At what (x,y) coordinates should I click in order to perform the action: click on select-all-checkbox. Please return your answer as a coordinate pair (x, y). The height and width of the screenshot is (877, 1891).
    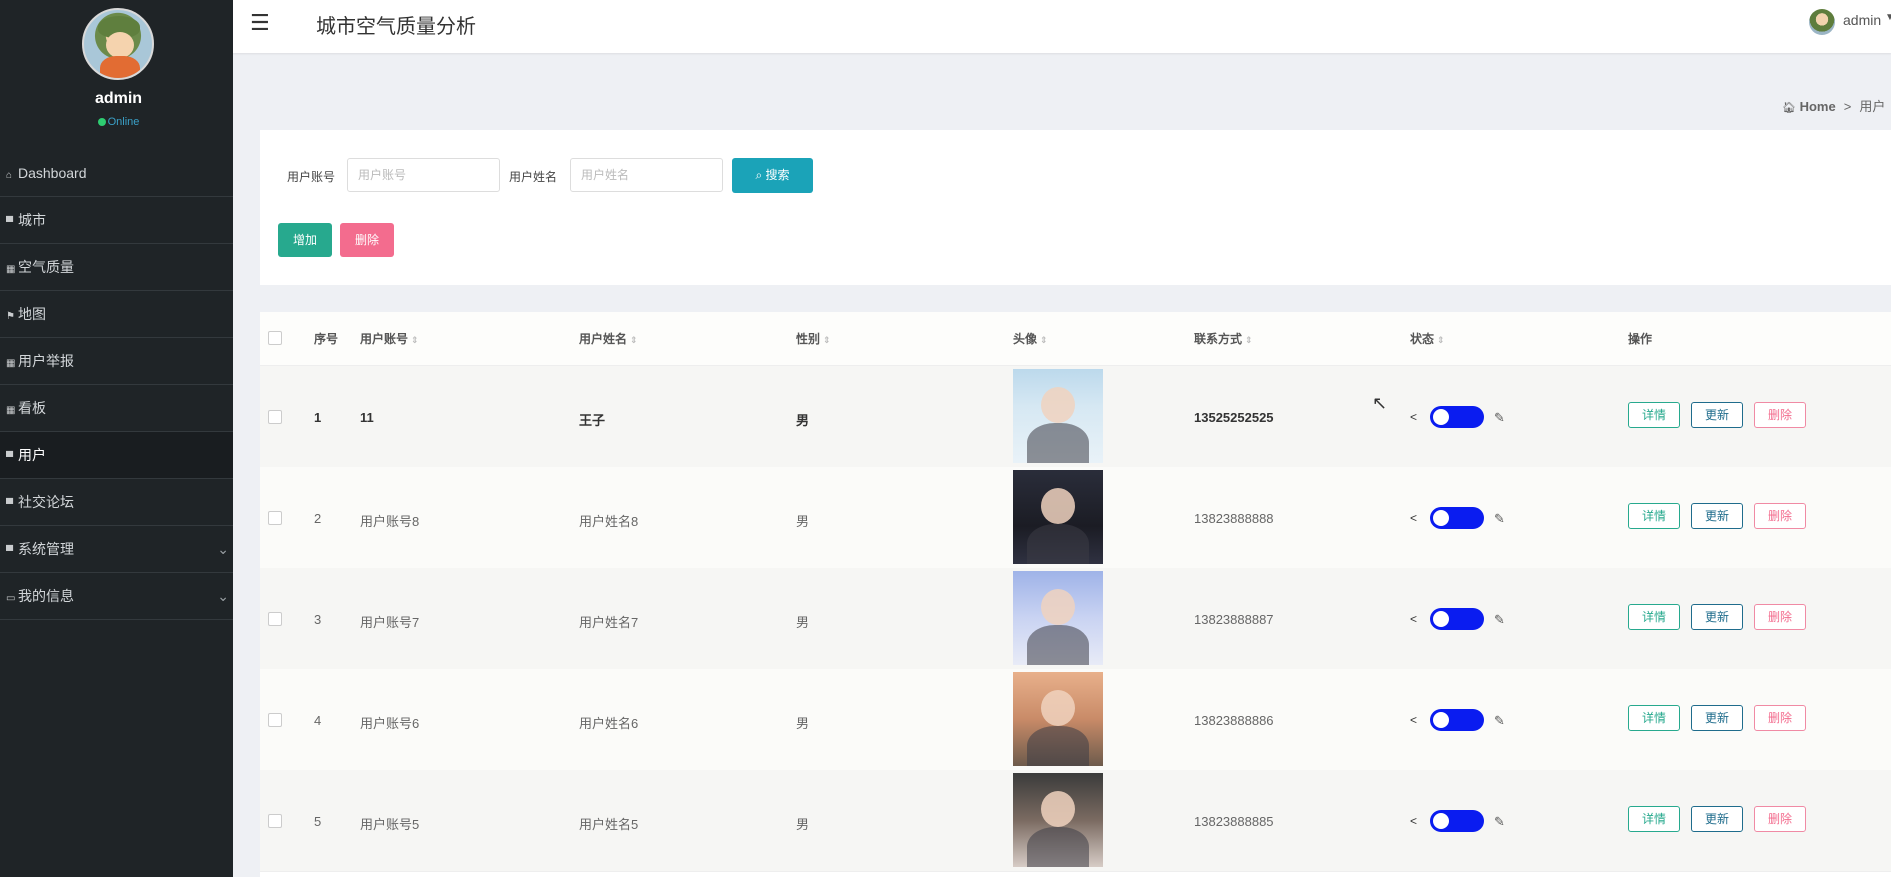
    Looking at the image, I should click on (275, 338).